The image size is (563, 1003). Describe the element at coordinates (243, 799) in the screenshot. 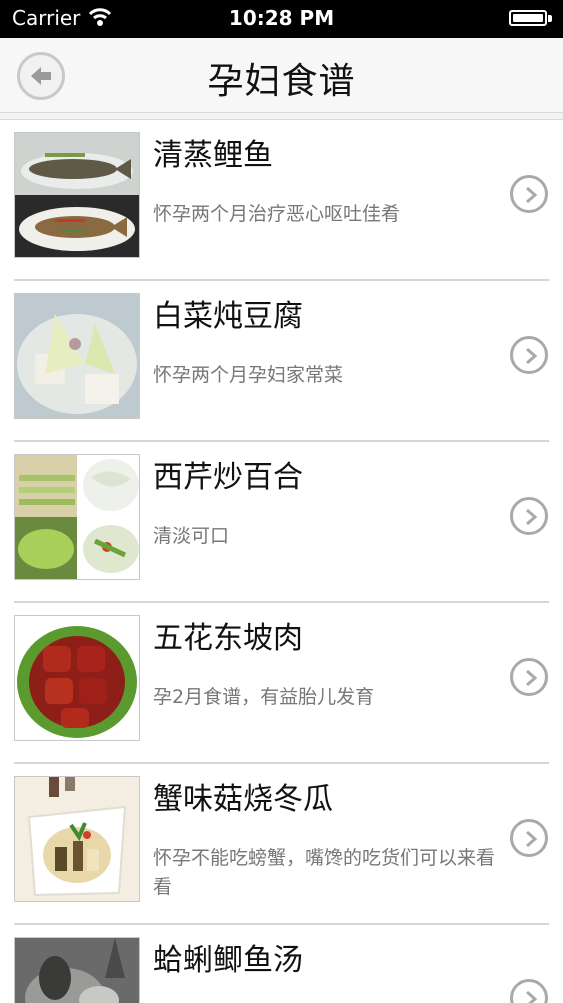

I see `recipe-title: 蟹味菇烧冬瓜` at that location.